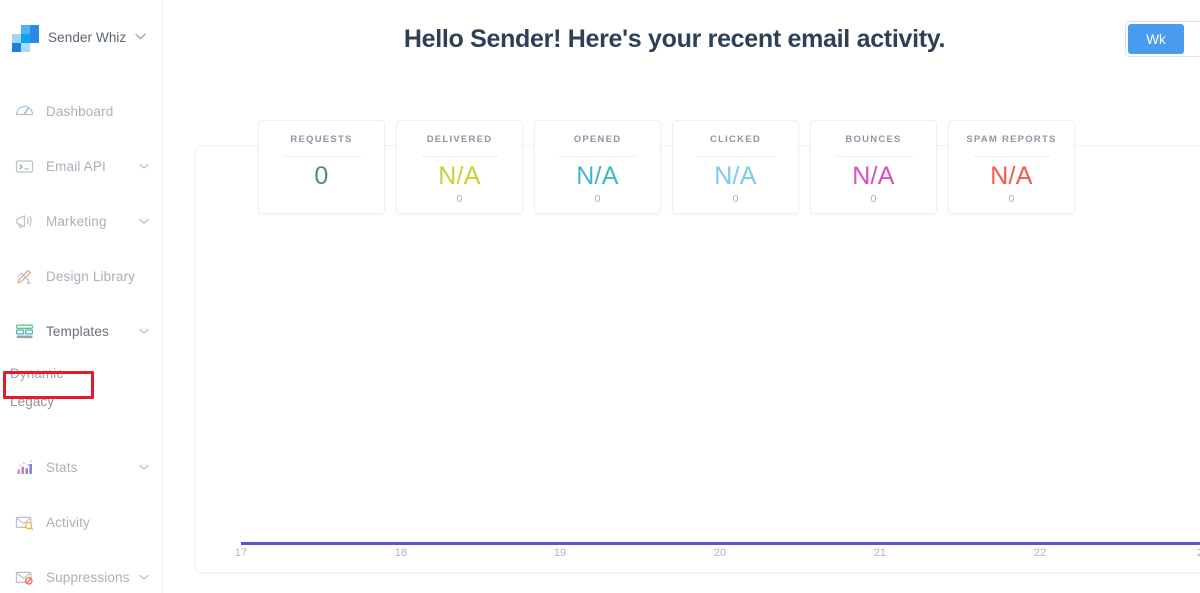  I want to click on stat-card-spam-reports: SPAM REPORTS N/A 0, so click(1011, 167).